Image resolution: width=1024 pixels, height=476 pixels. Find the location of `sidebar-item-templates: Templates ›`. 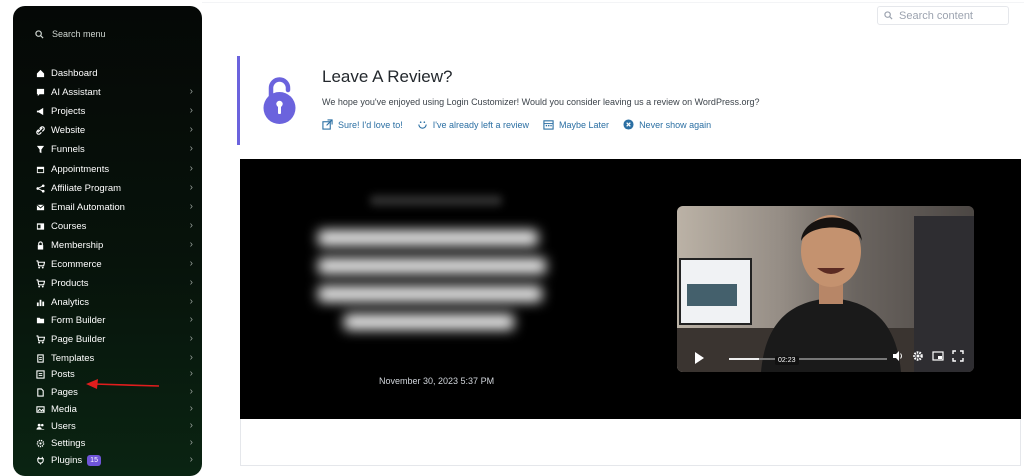

sidebar-item-templates: Templates › is located at coordinates (114, 358).